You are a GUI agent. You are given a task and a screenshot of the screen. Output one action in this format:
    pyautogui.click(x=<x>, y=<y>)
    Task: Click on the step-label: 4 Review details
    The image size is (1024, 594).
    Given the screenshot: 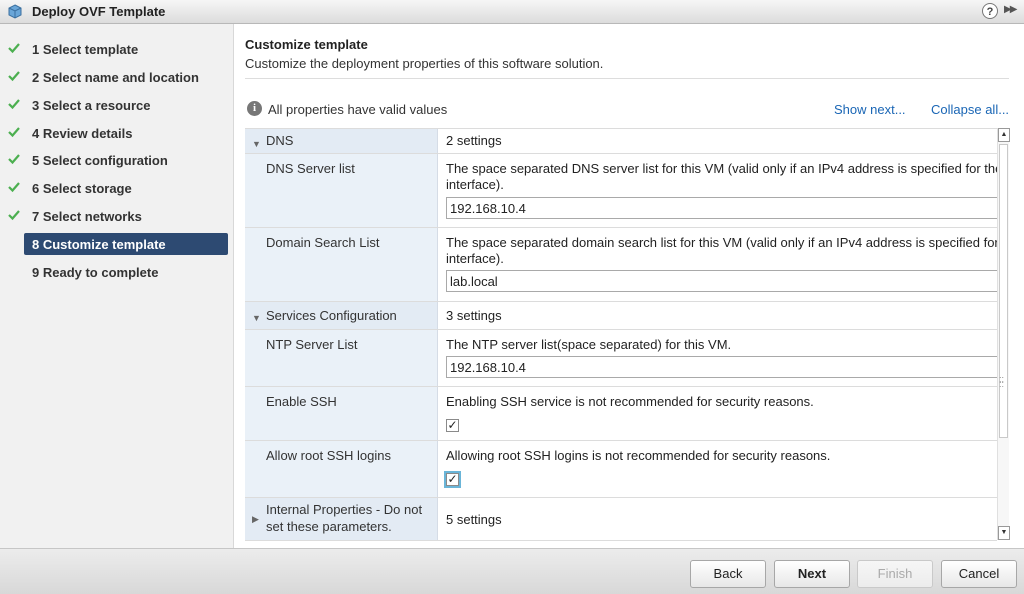 What is the action you would take?
    pyautogui.click(x=82, y=133)
    